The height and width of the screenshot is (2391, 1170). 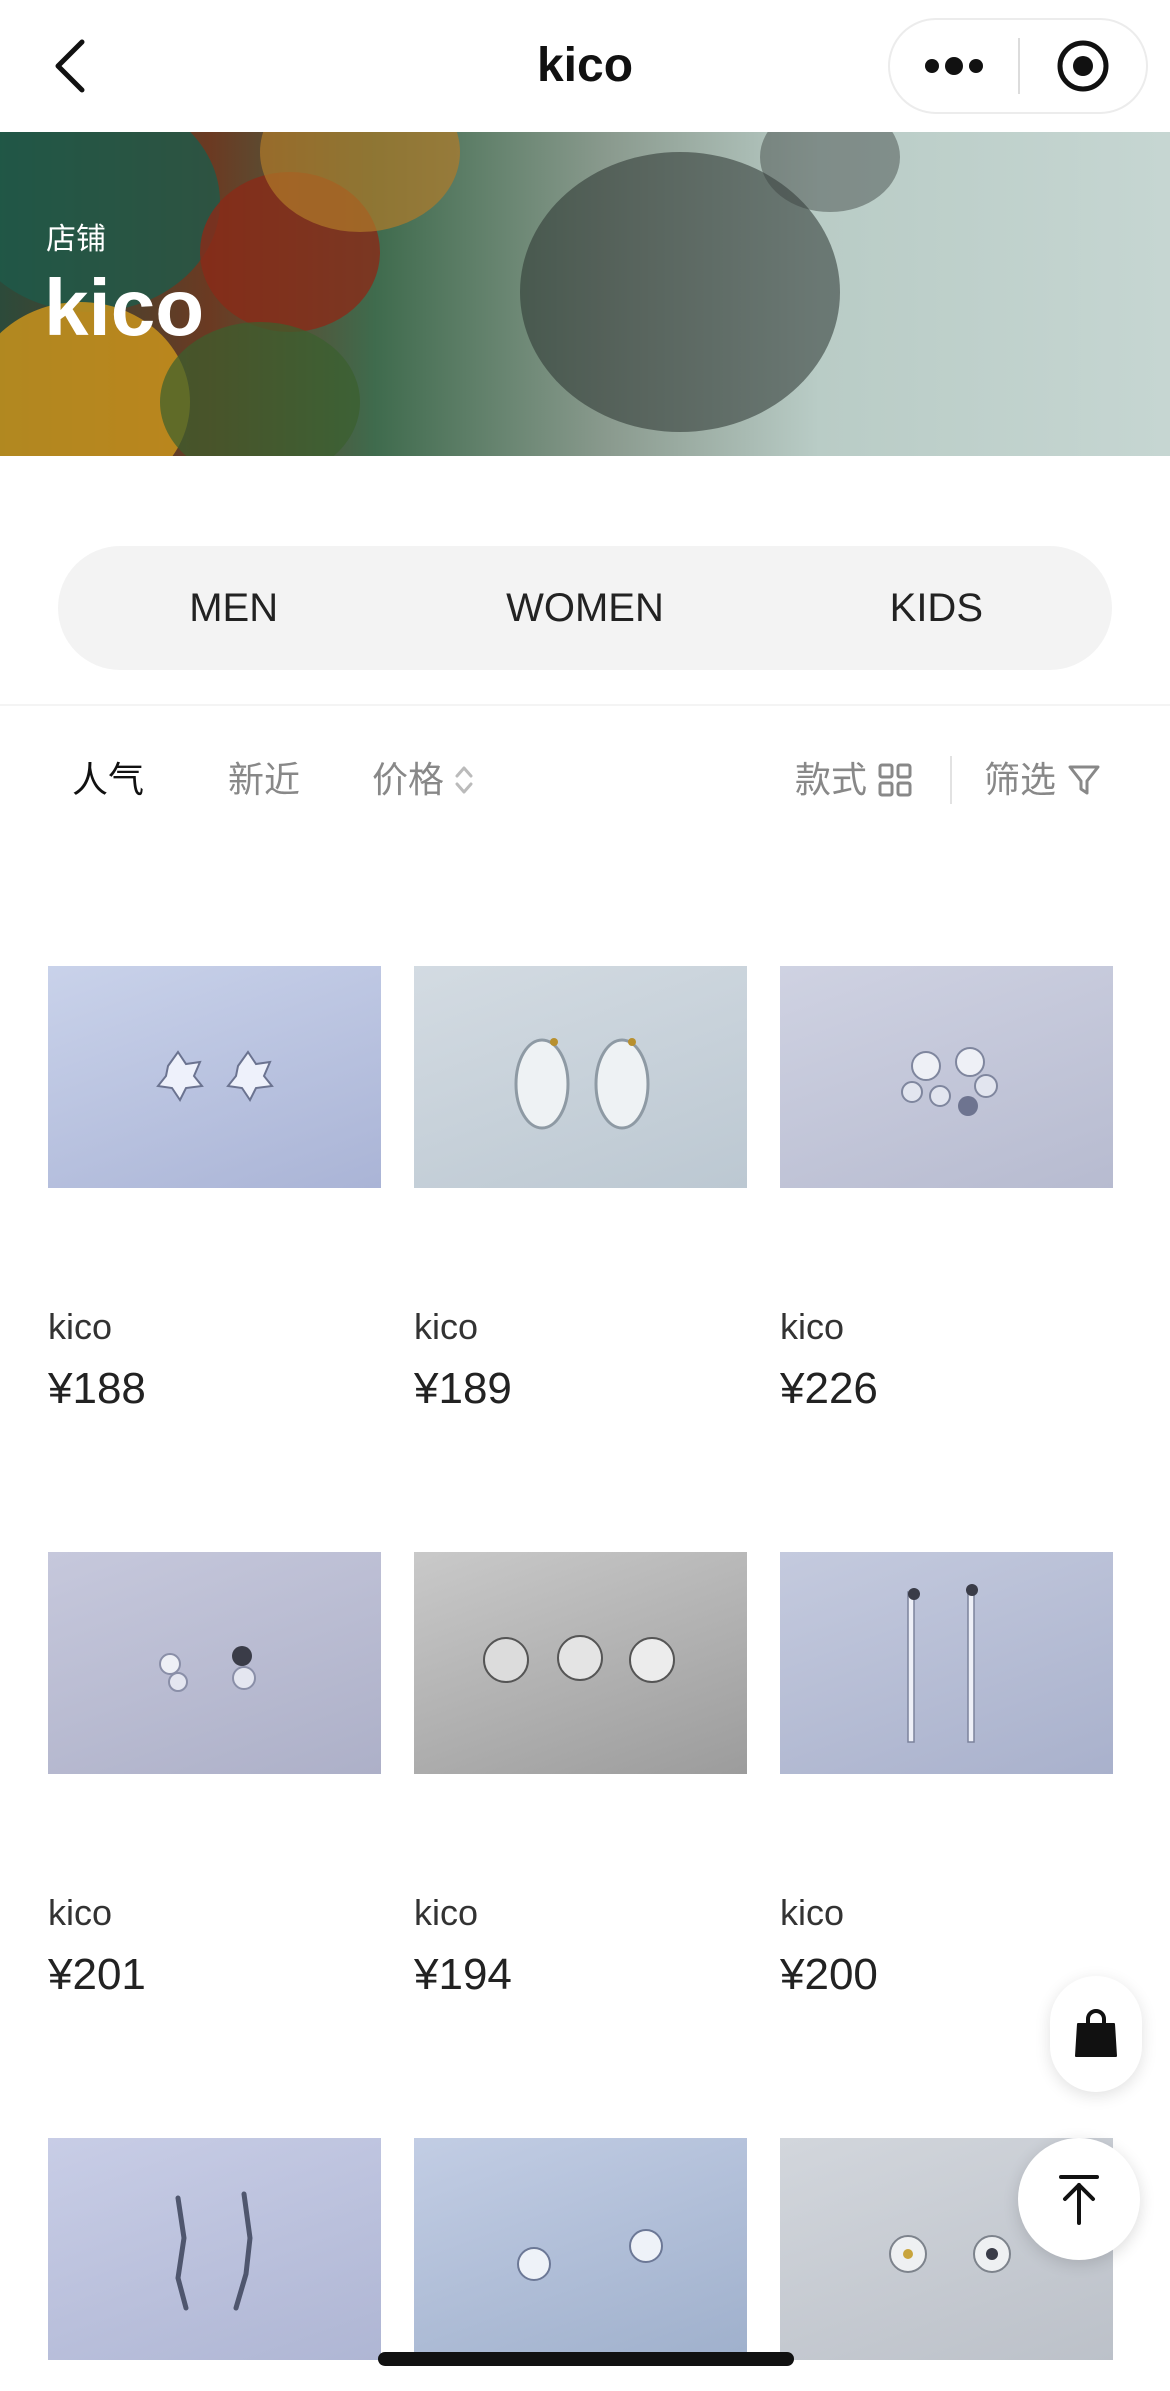 What do you see at coordinates (946, 1189) in the screenshot?
I see `product-card: kico ¥226` at bounding box center [946, 1189].